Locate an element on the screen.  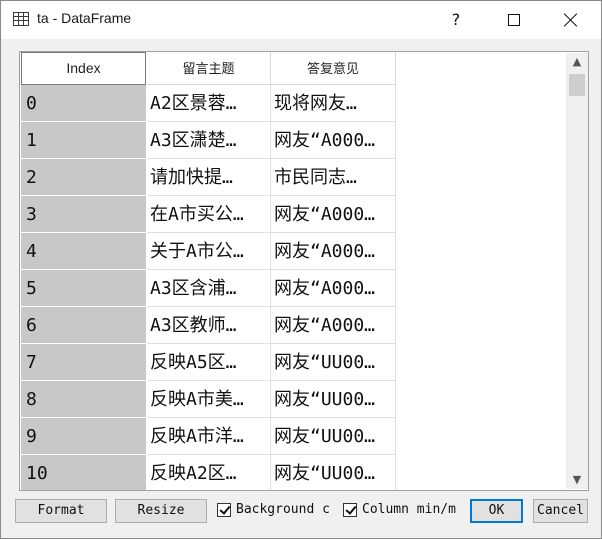
column-minmax-checkbox is located at coordinates (350, 510).